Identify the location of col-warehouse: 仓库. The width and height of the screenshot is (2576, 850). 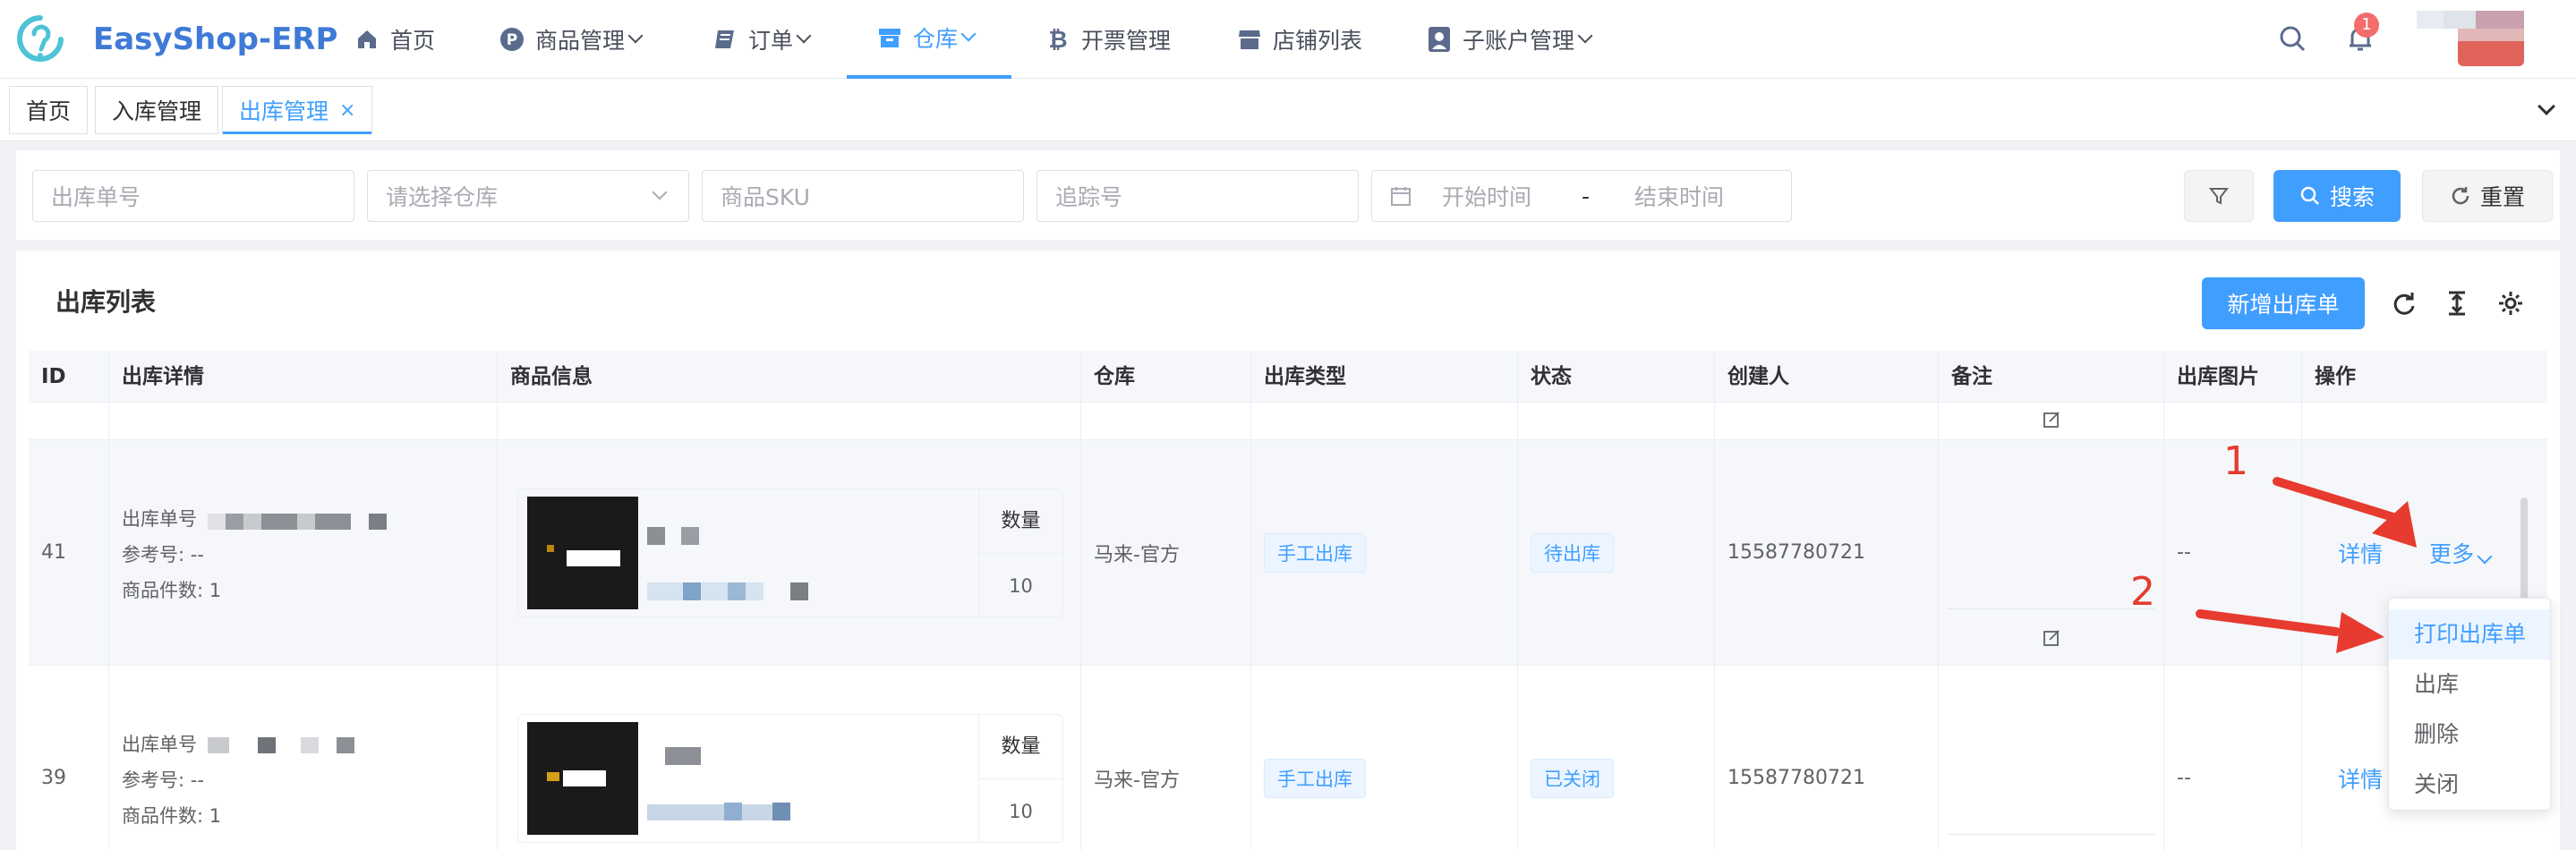
(1166, 377).